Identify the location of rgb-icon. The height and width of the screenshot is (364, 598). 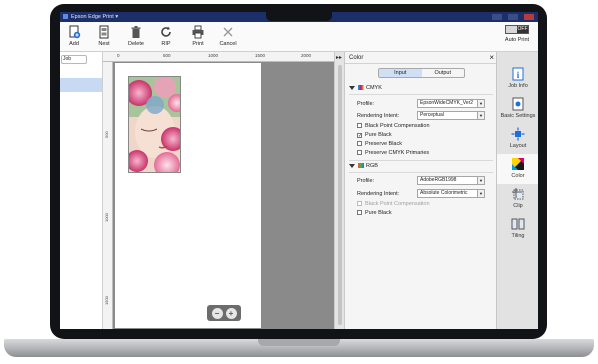
(361, 166).